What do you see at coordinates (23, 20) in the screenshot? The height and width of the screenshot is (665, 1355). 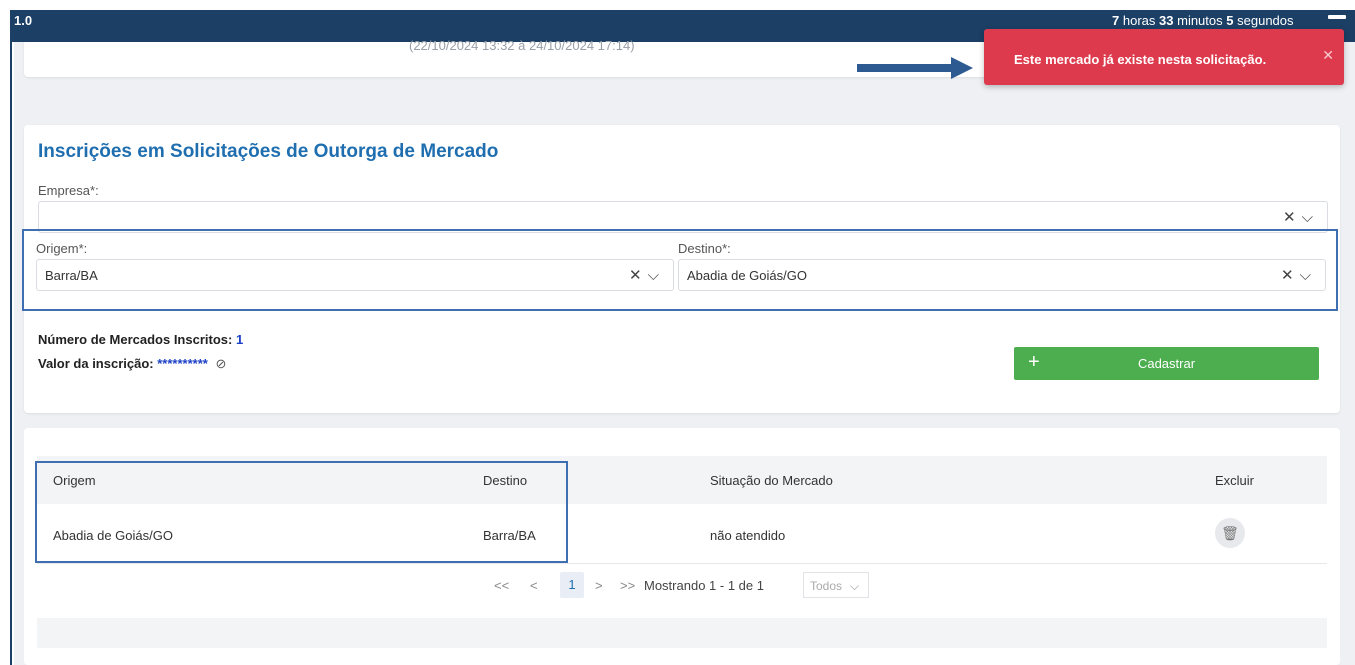 I see `app-version: 1.0` at bounding box center [23, 20].